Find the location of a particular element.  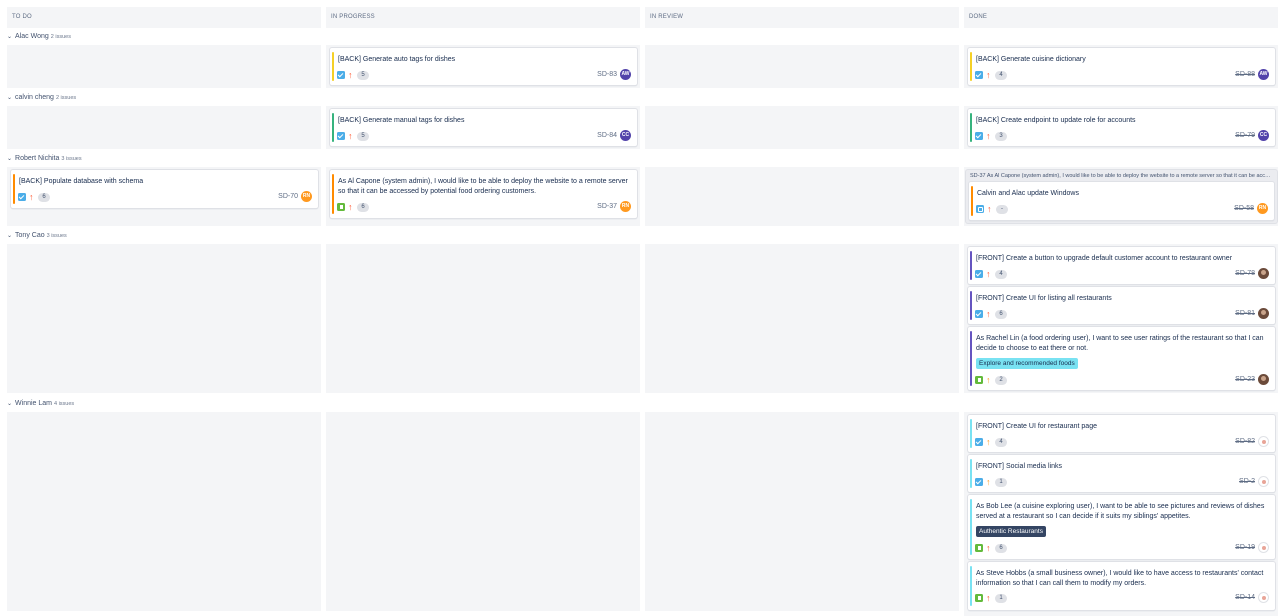

card-footer: ↑ 5 SD-84 CC is located at coordinates (484, 136).